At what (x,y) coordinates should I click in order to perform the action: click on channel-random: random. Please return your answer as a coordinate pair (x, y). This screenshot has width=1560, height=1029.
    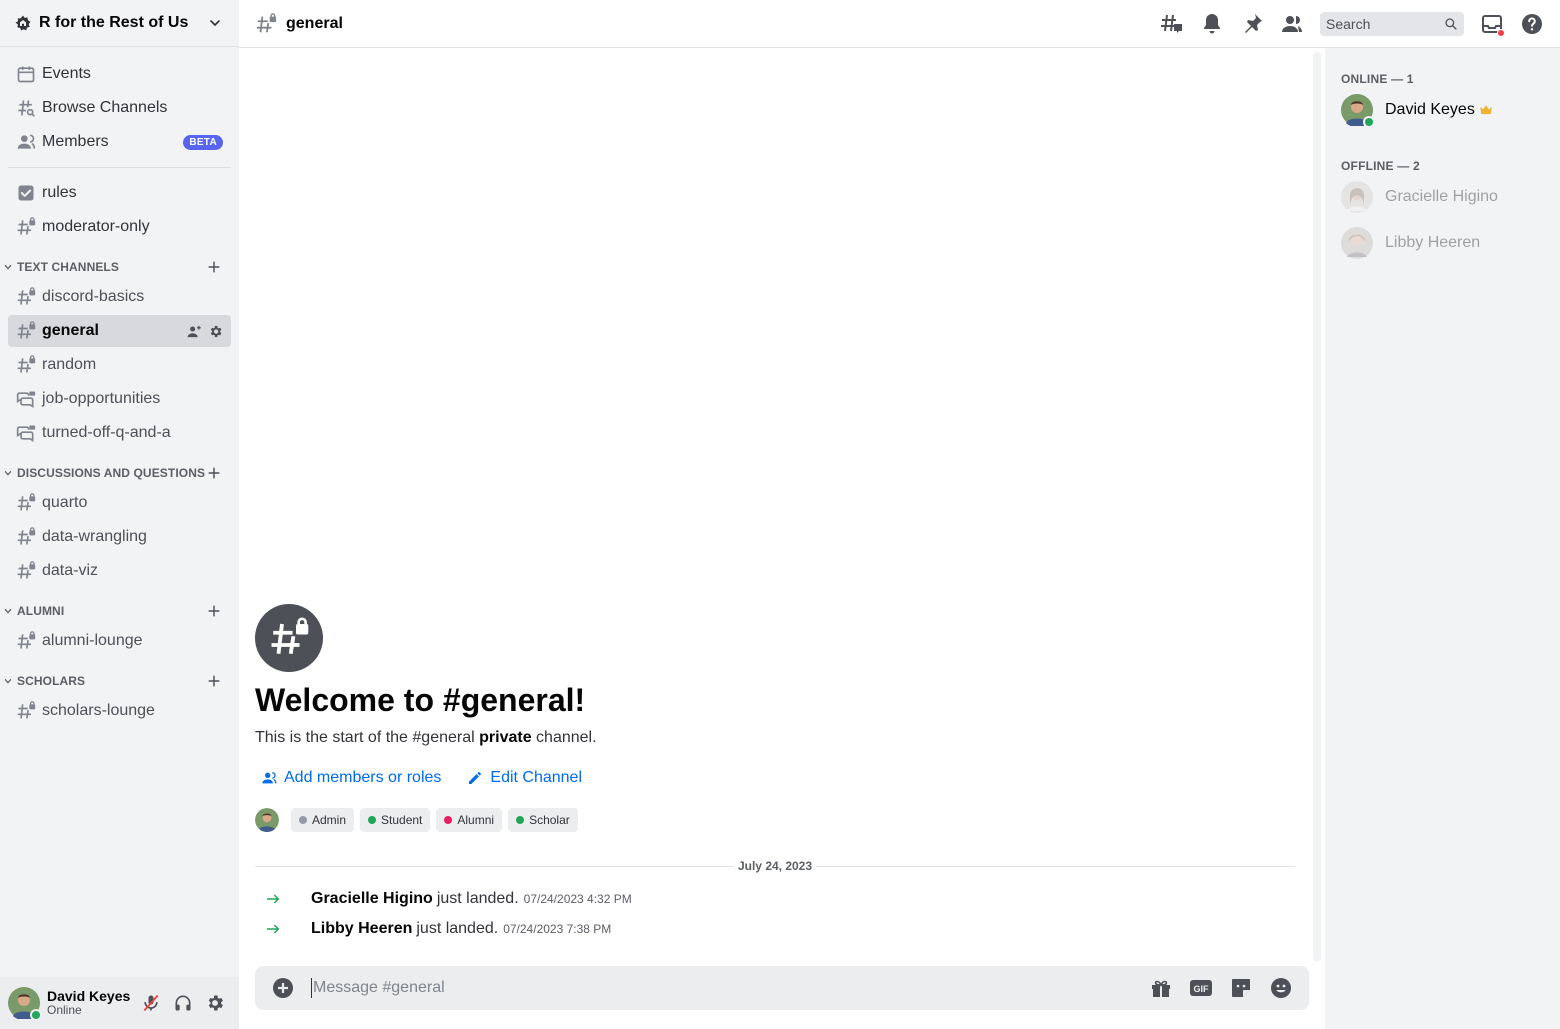
    Looking at the image, I should click on (119, 365).